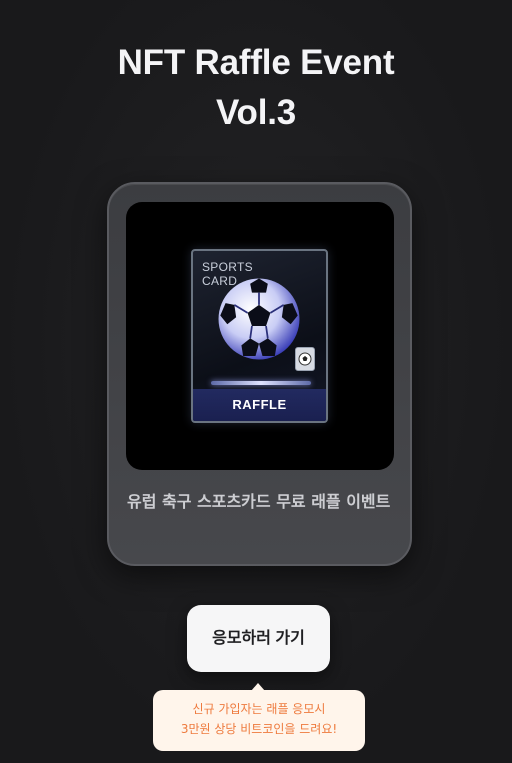 Image resolution: width=512 pixels, height=763 pixels. Describe the element at coordinates (259, 501) in the screenshot. I see `event-card-caption: 유럽 축구 스포츠카드 무료 래플 이벤트` at that location.